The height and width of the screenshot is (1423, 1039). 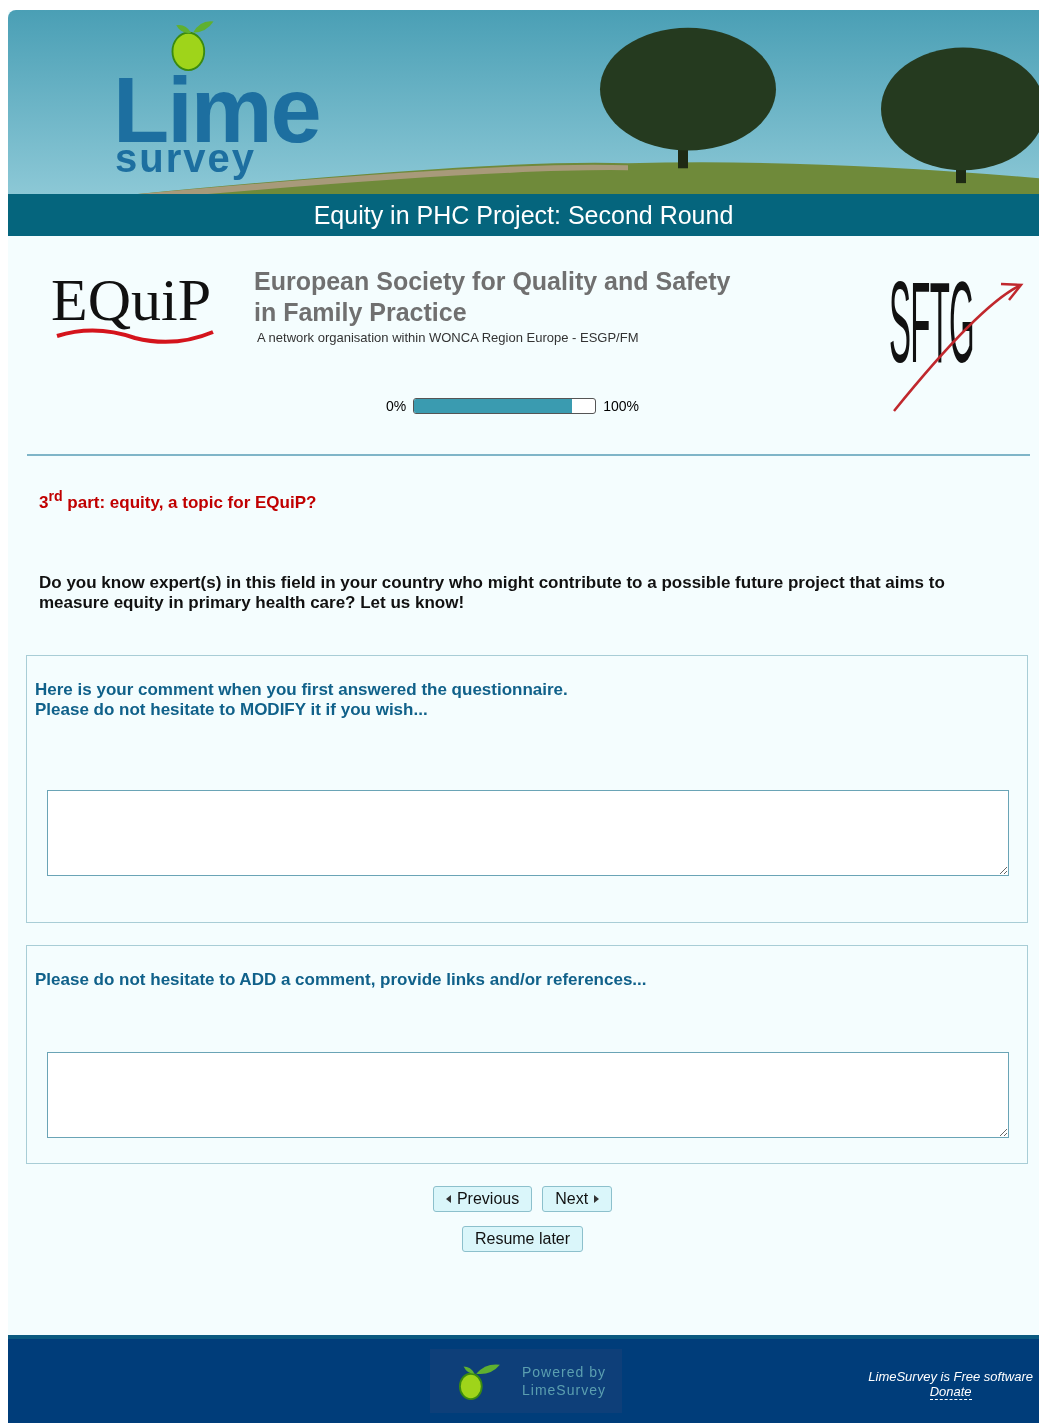 I want to click on society-name: European Society for Quality and Safety in Family Practice, so click(x=492, y=297).